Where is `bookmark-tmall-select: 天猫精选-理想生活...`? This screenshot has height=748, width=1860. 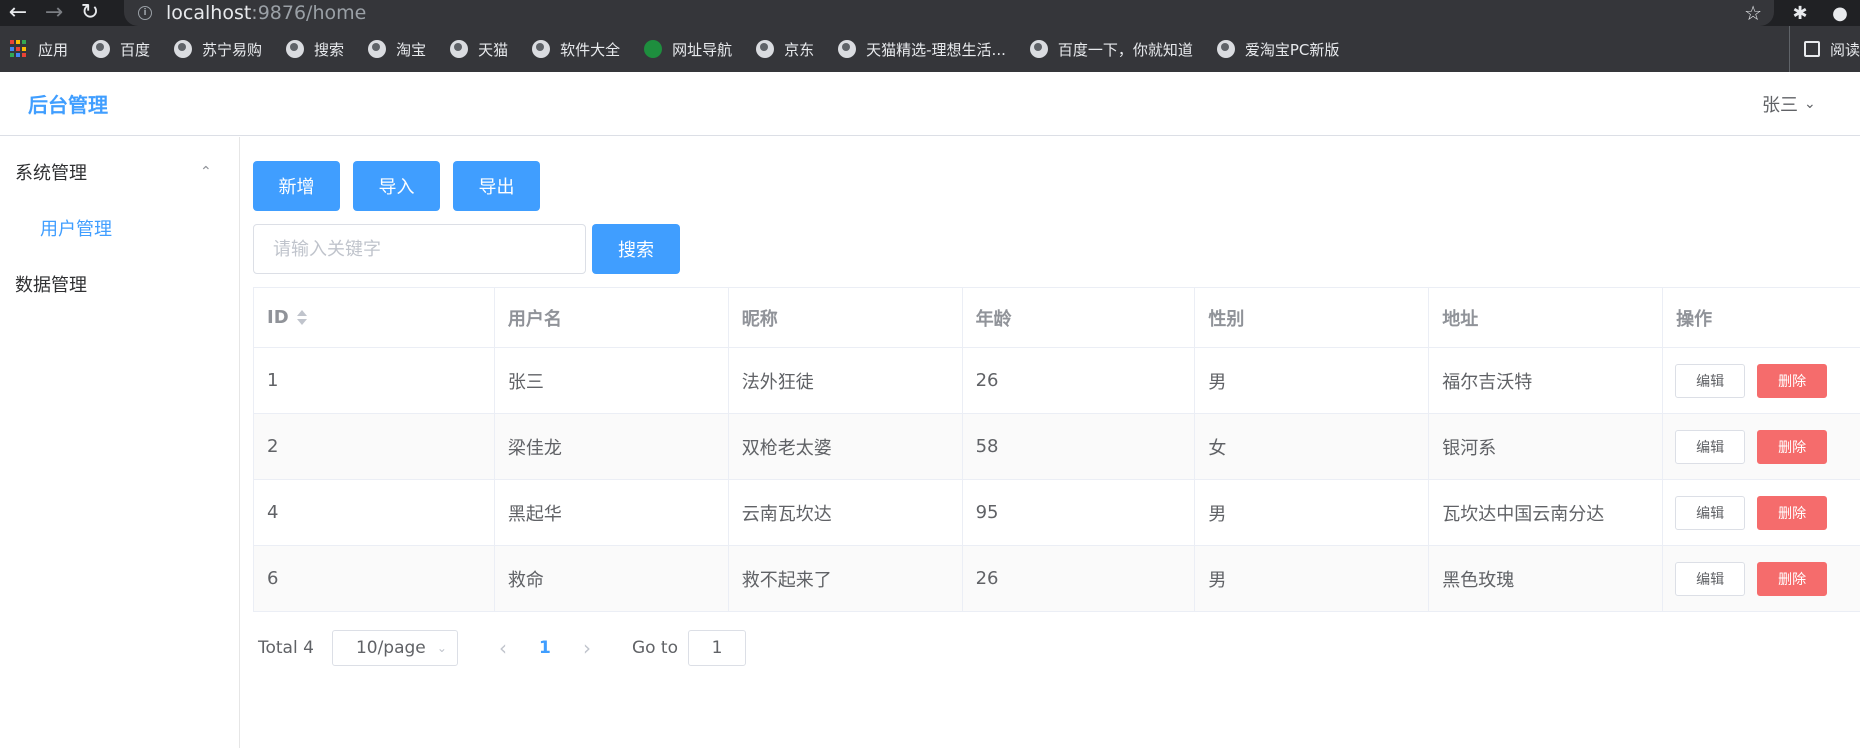
bookmark-tmall-select: 天猫精选-理想生活... is located at coordinates (922, 49).